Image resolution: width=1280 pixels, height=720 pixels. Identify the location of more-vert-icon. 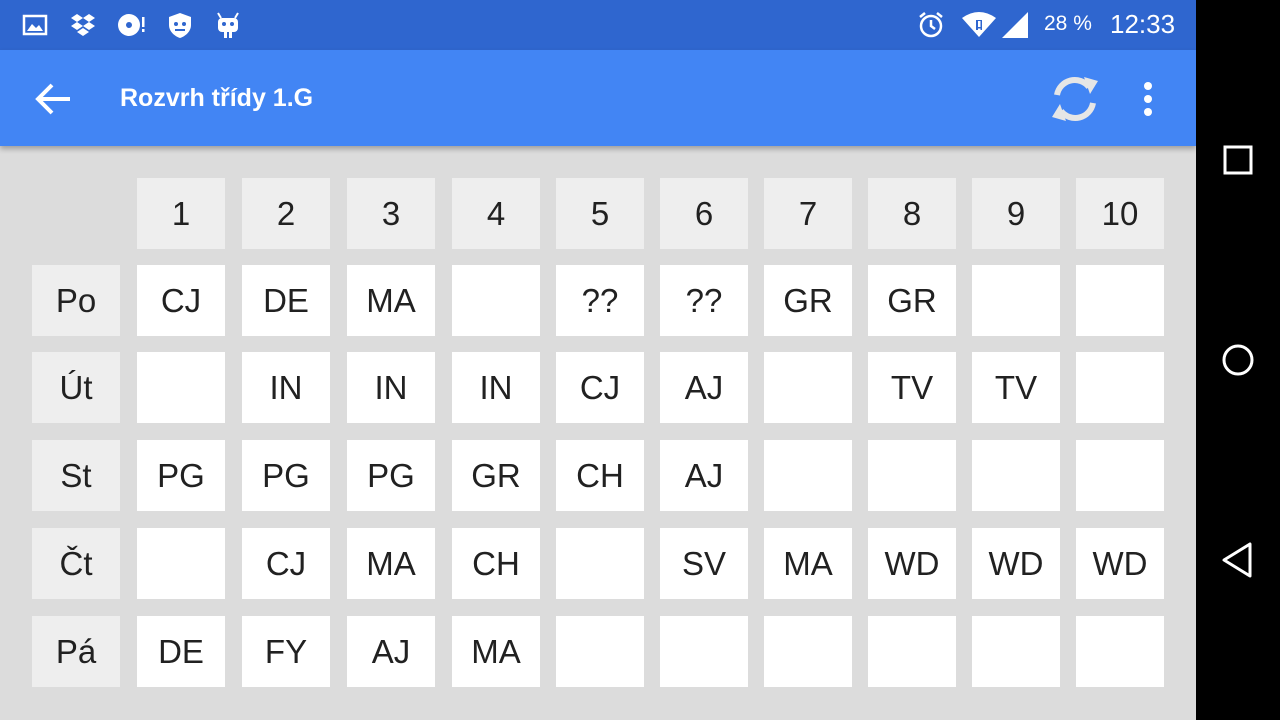
(1148, 99).